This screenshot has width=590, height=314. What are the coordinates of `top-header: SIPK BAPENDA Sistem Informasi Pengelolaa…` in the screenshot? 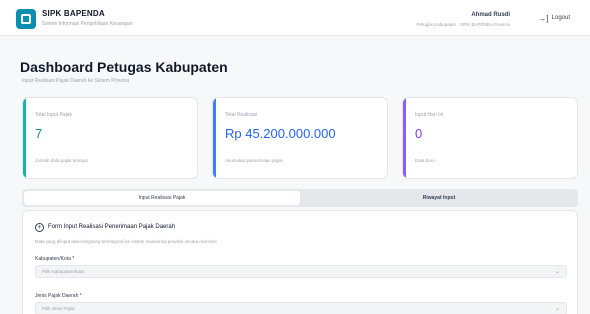 It's located at (295, 18).